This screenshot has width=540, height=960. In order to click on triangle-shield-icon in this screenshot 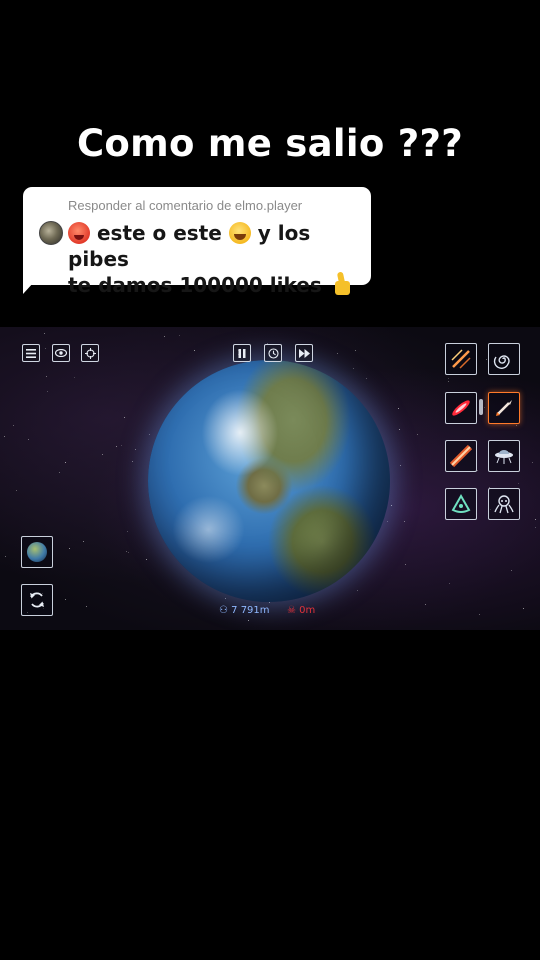, I will do `click(461, 503)`.